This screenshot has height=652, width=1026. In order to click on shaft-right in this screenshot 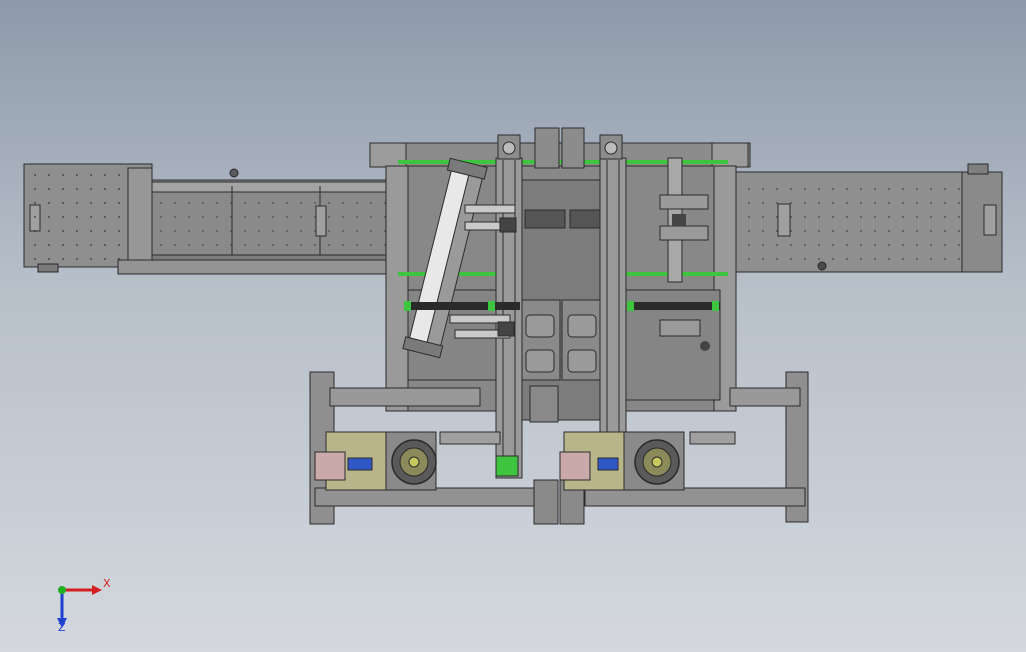, I will do `click(675, 306)`.